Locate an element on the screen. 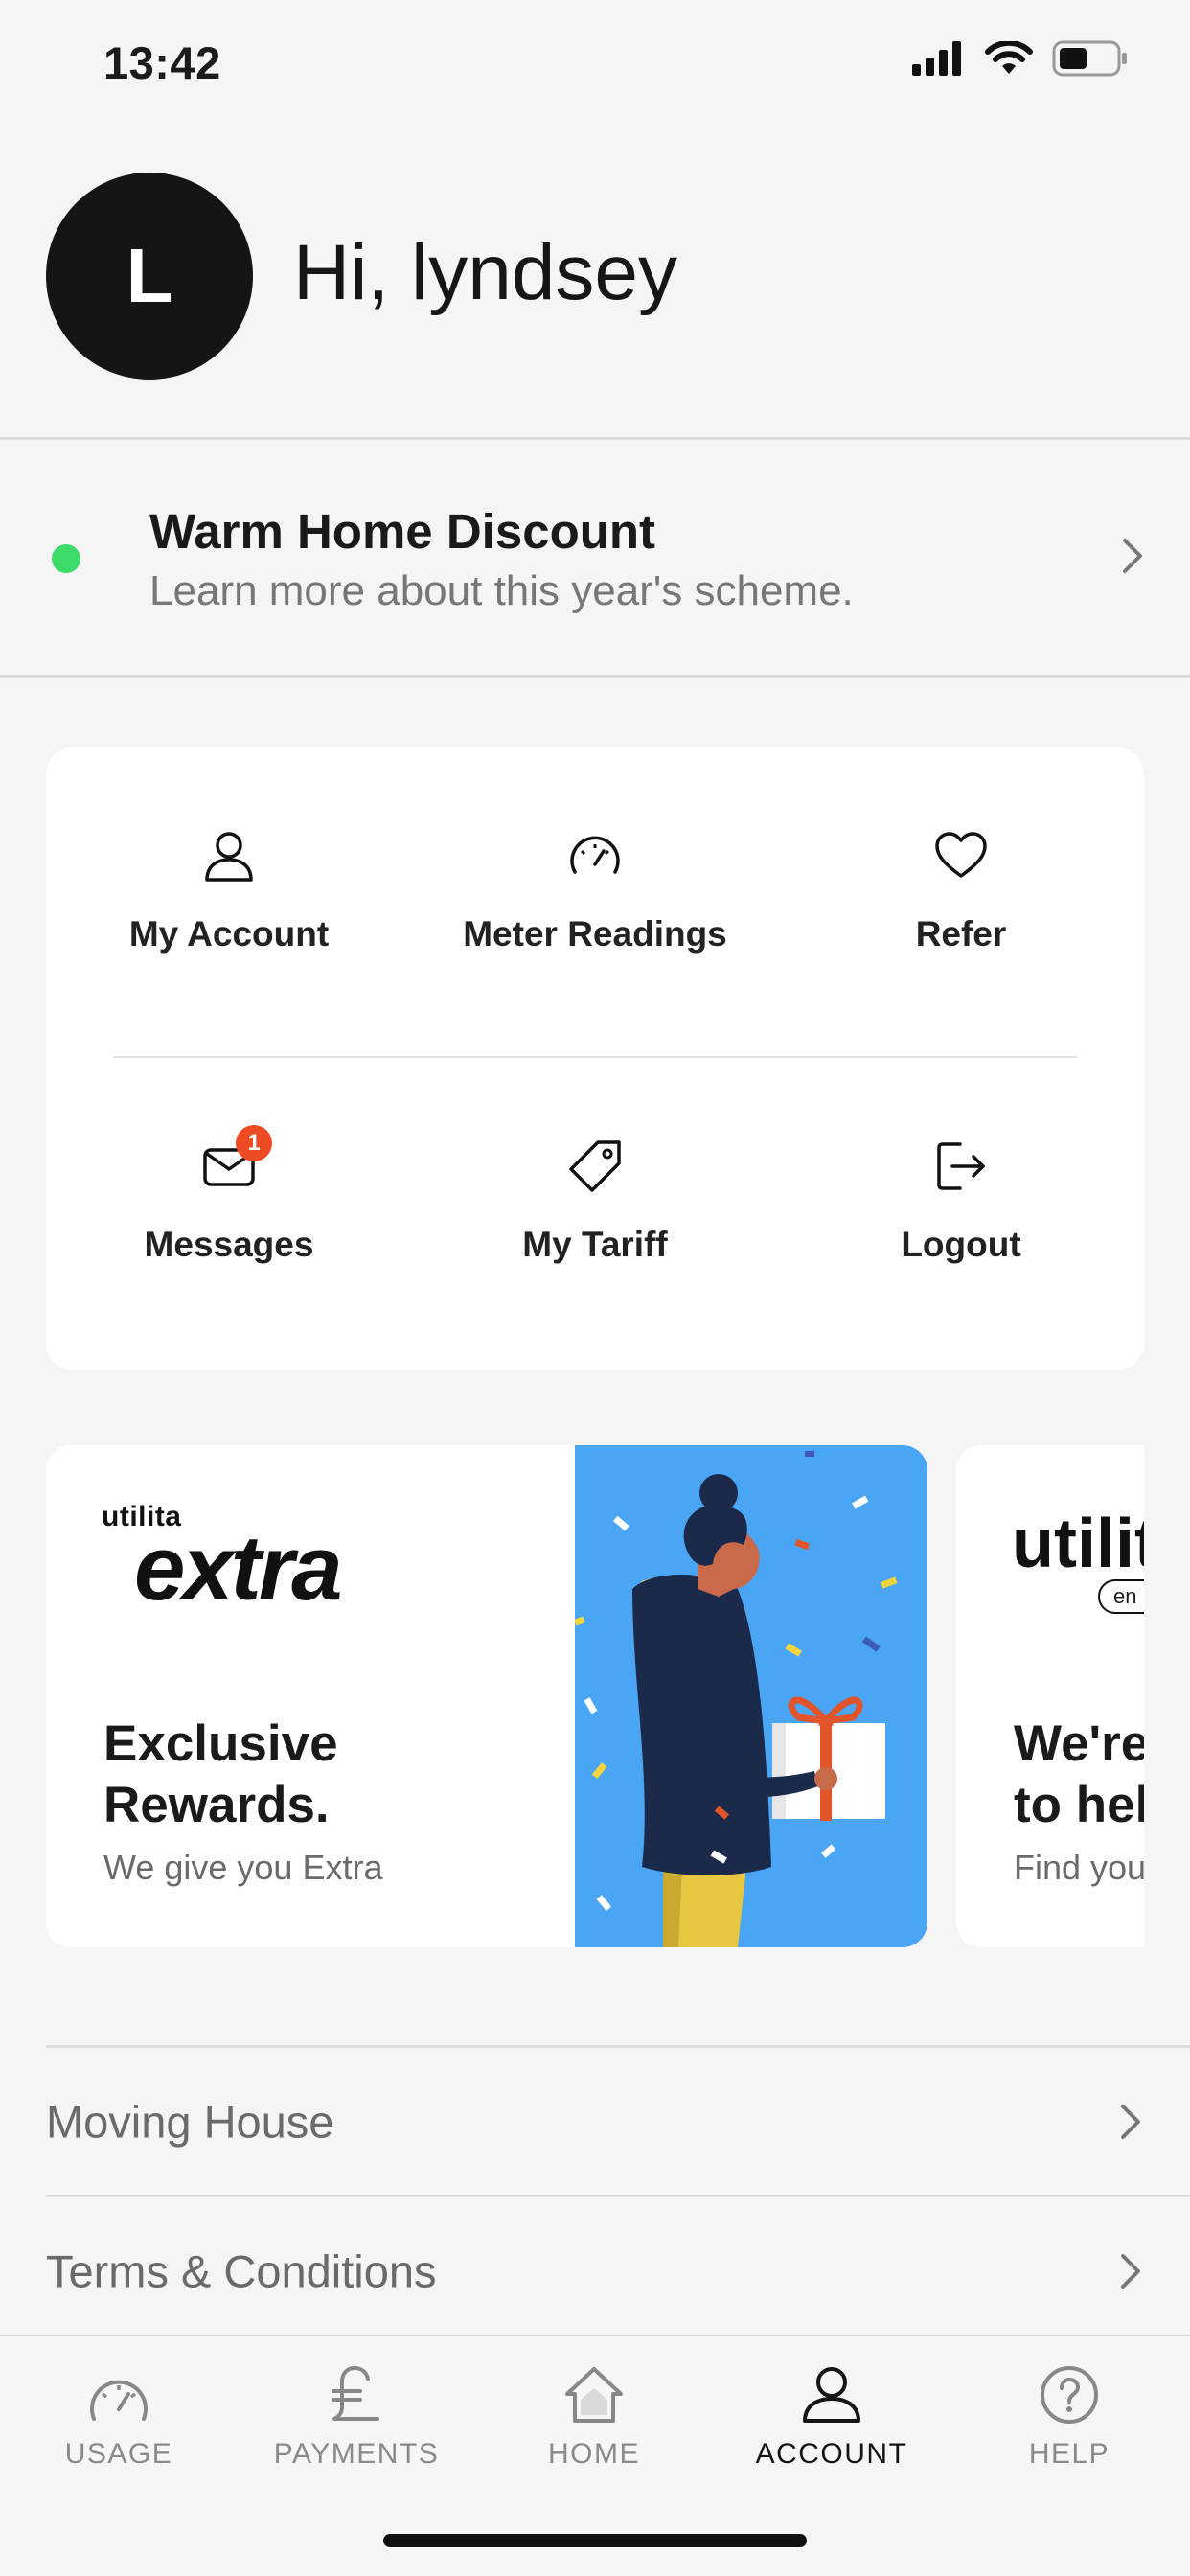 This screenshot has height=2576, width=1190. promo-subtitle: Find you is located at coordinates (1079, 1867).